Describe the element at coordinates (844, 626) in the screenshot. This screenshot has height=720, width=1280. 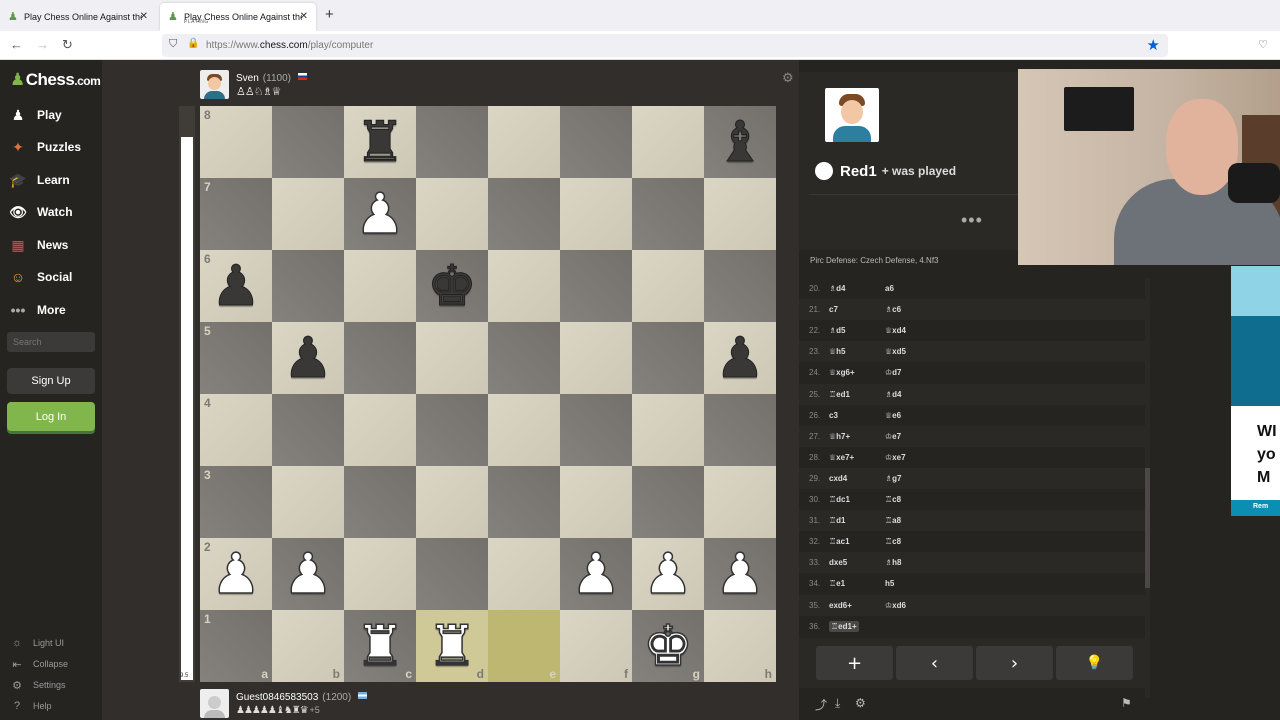
I see `white-move: ♖ed1+` at that location.